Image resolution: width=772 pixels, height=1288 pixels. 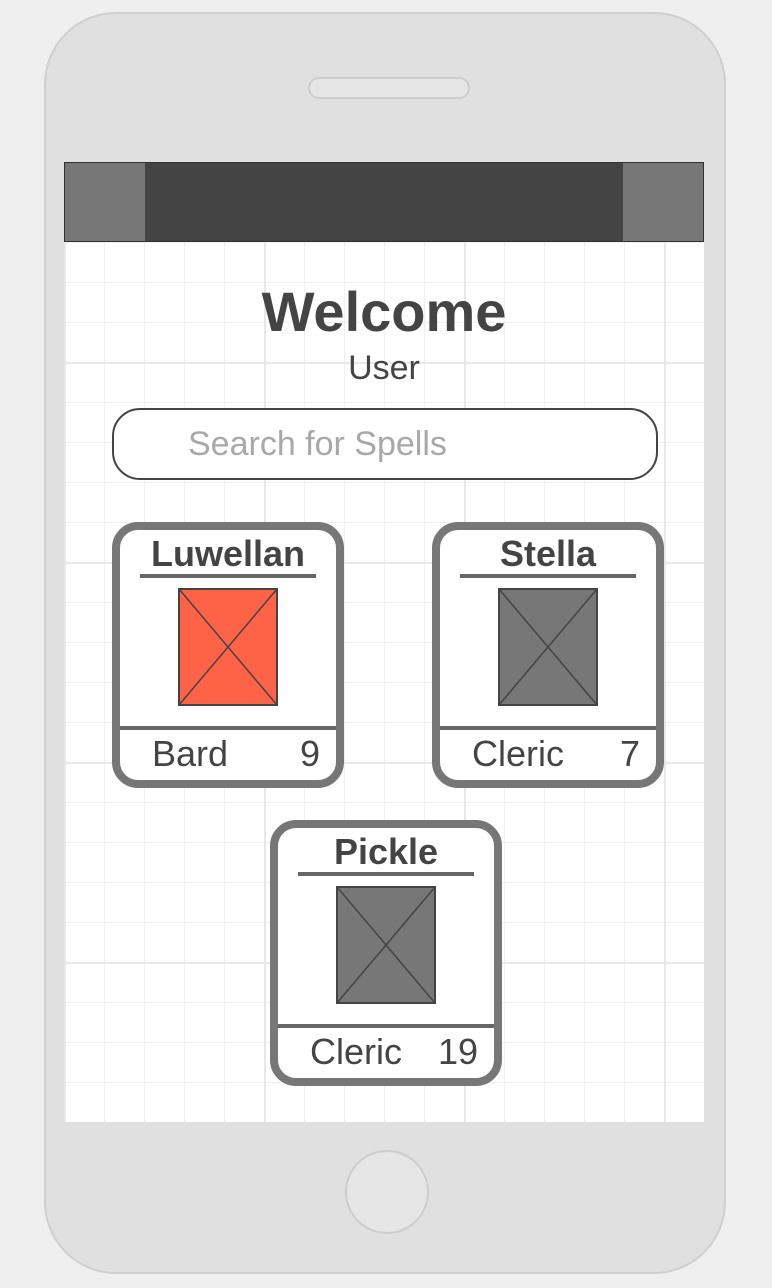 What do you see at coordinates (389, 88) in the screenshot?
I see `speaker-grille` at bounding box center [389, 88].